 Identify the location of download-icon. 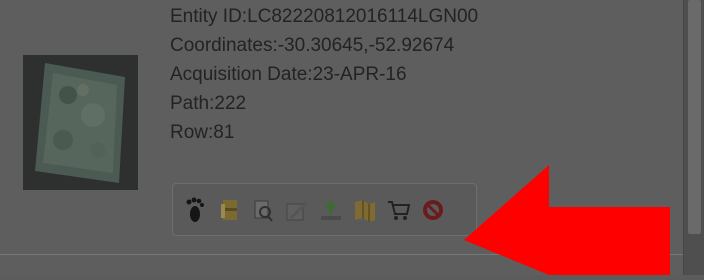
(331, 209).